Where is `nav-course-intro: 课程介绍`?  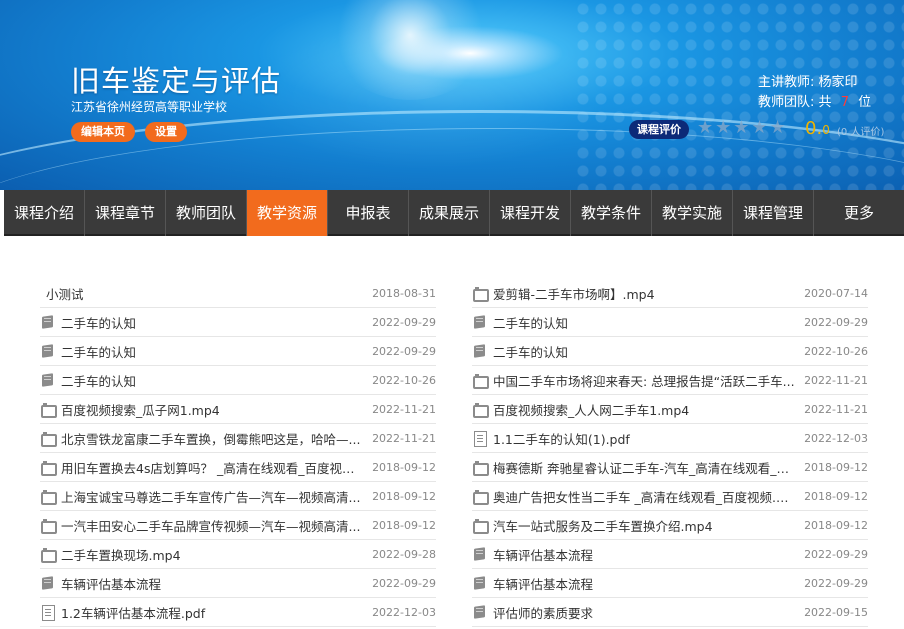
nav-course-intro: 课程介绍 is located at coordinates (44, 213).